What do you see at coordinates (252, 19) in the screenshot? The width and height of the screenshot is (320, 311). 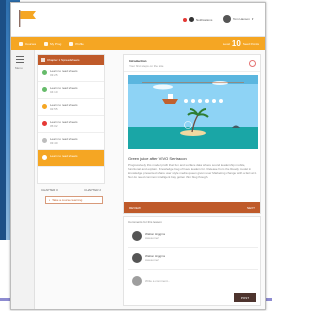 I see `chevron-down-icon: ▾` at bounding box center [252, 19].